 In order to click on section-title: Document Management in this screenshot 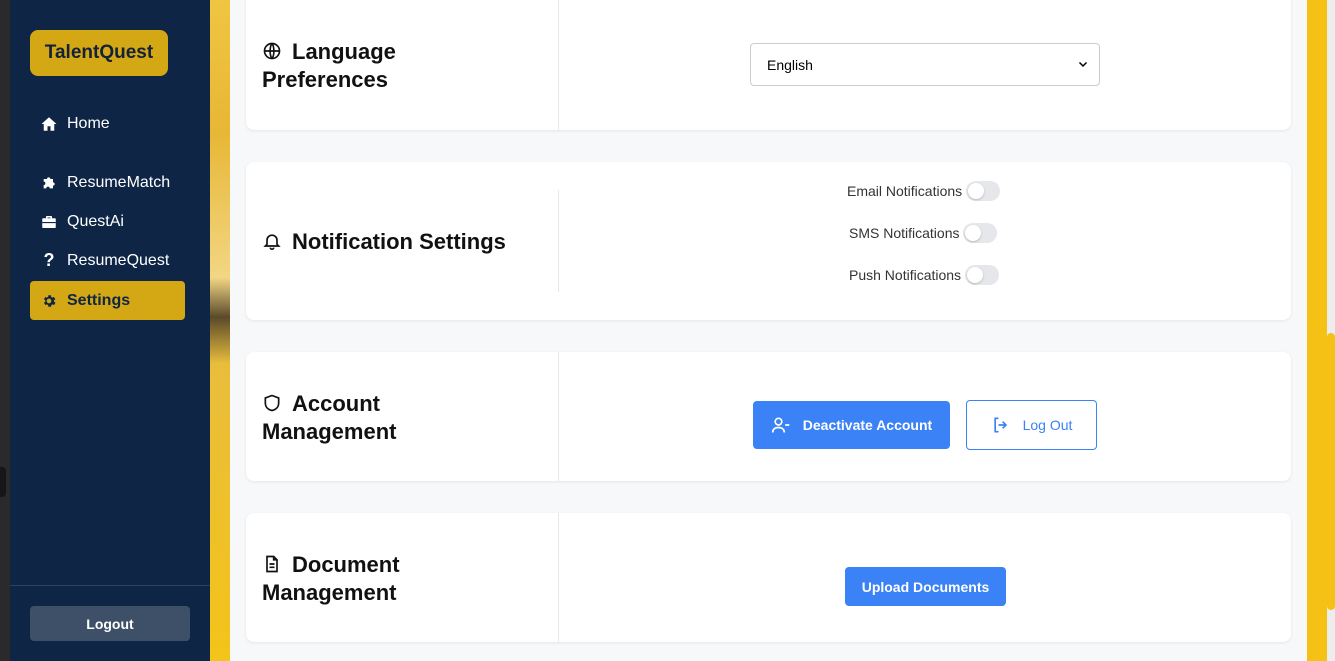, I will do `click(331, 578)`.